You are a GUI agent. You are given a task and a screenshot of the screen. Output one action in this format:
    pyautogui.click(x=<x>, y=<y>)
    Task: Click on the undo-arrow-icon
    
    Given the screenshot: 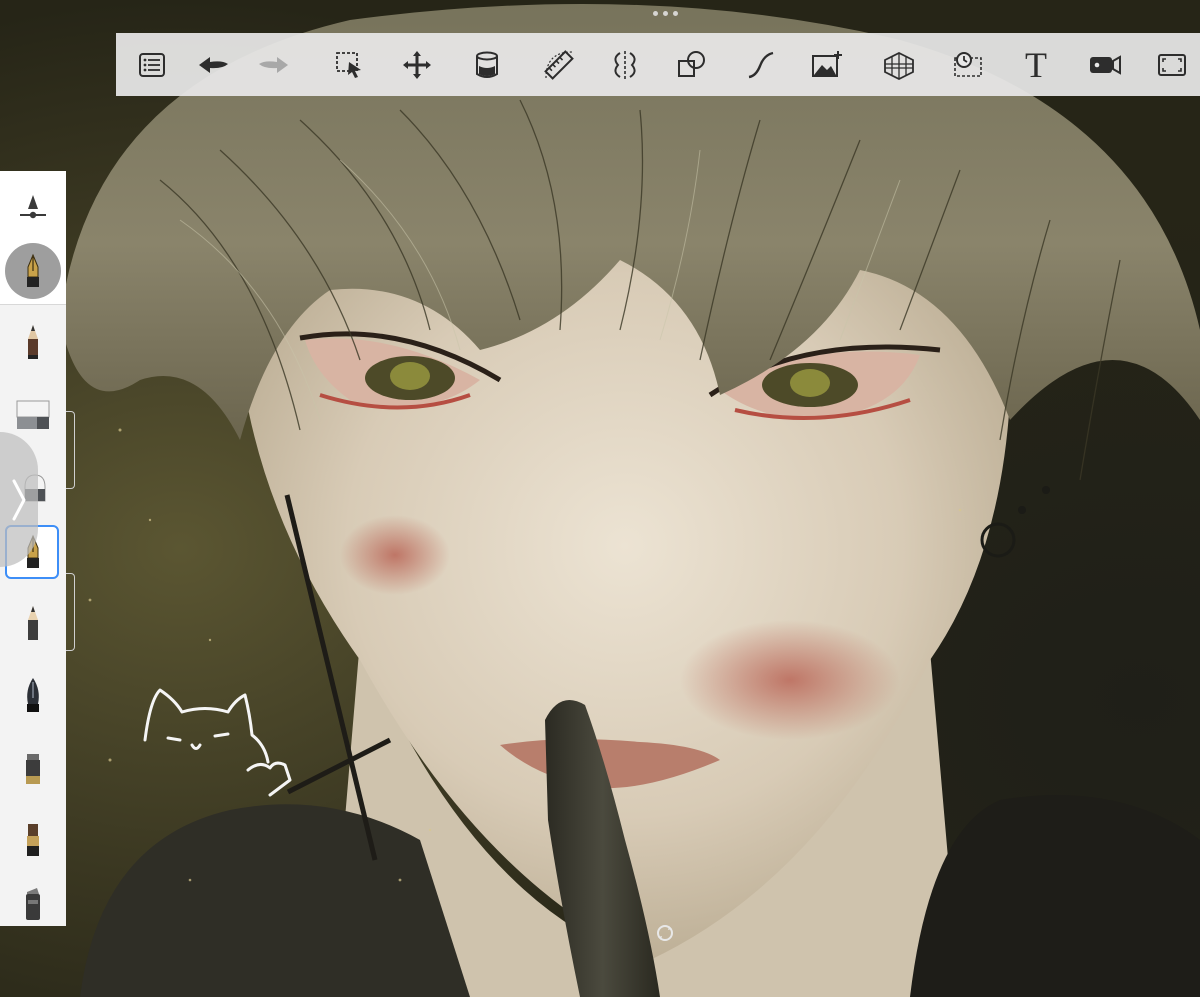 What is the action you would take?
    pyautogui.click(x=213, y=65)
    